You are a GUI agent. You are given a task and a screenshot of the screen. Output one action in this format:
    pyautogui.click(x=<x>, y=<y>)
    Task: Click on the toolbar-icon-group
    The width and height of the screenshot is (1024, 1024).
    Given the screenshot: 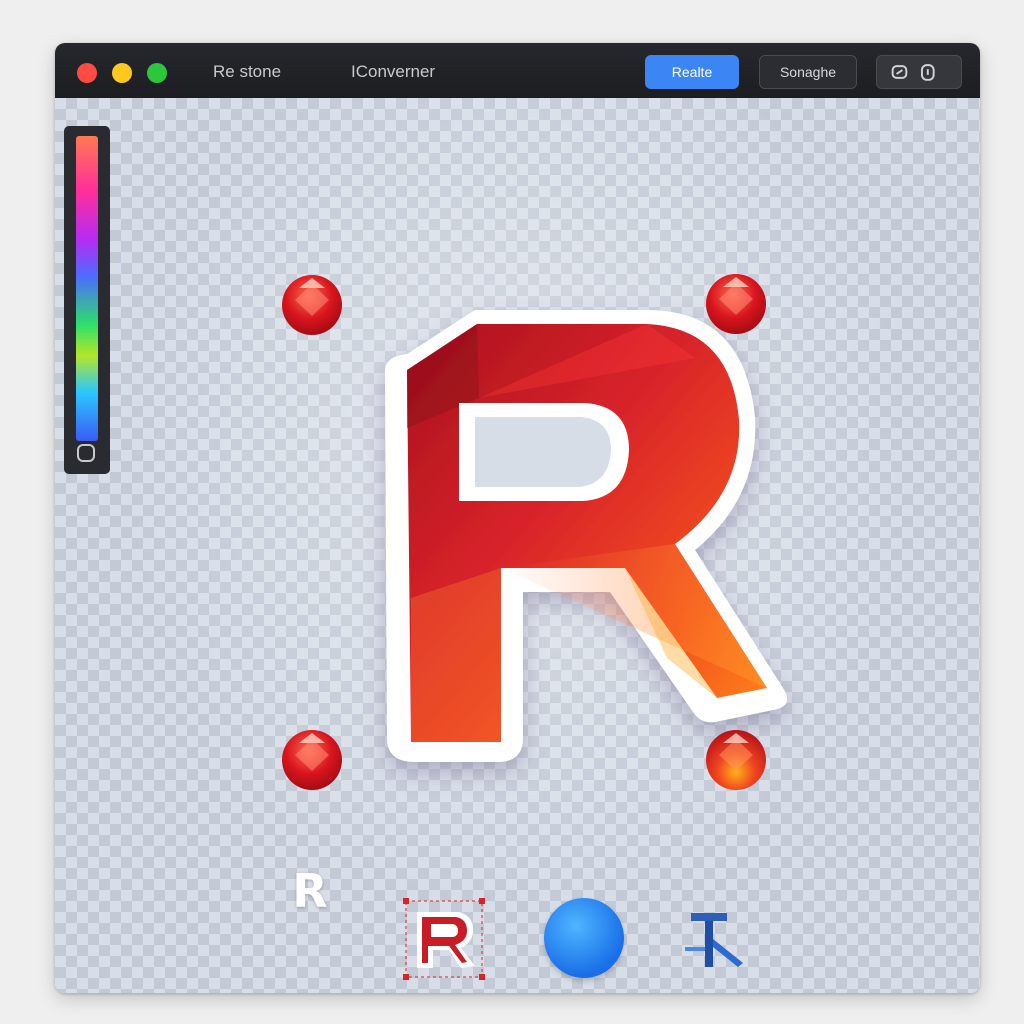 What is the action you would take?
    pyautogui.click(x=919, y=72)
    